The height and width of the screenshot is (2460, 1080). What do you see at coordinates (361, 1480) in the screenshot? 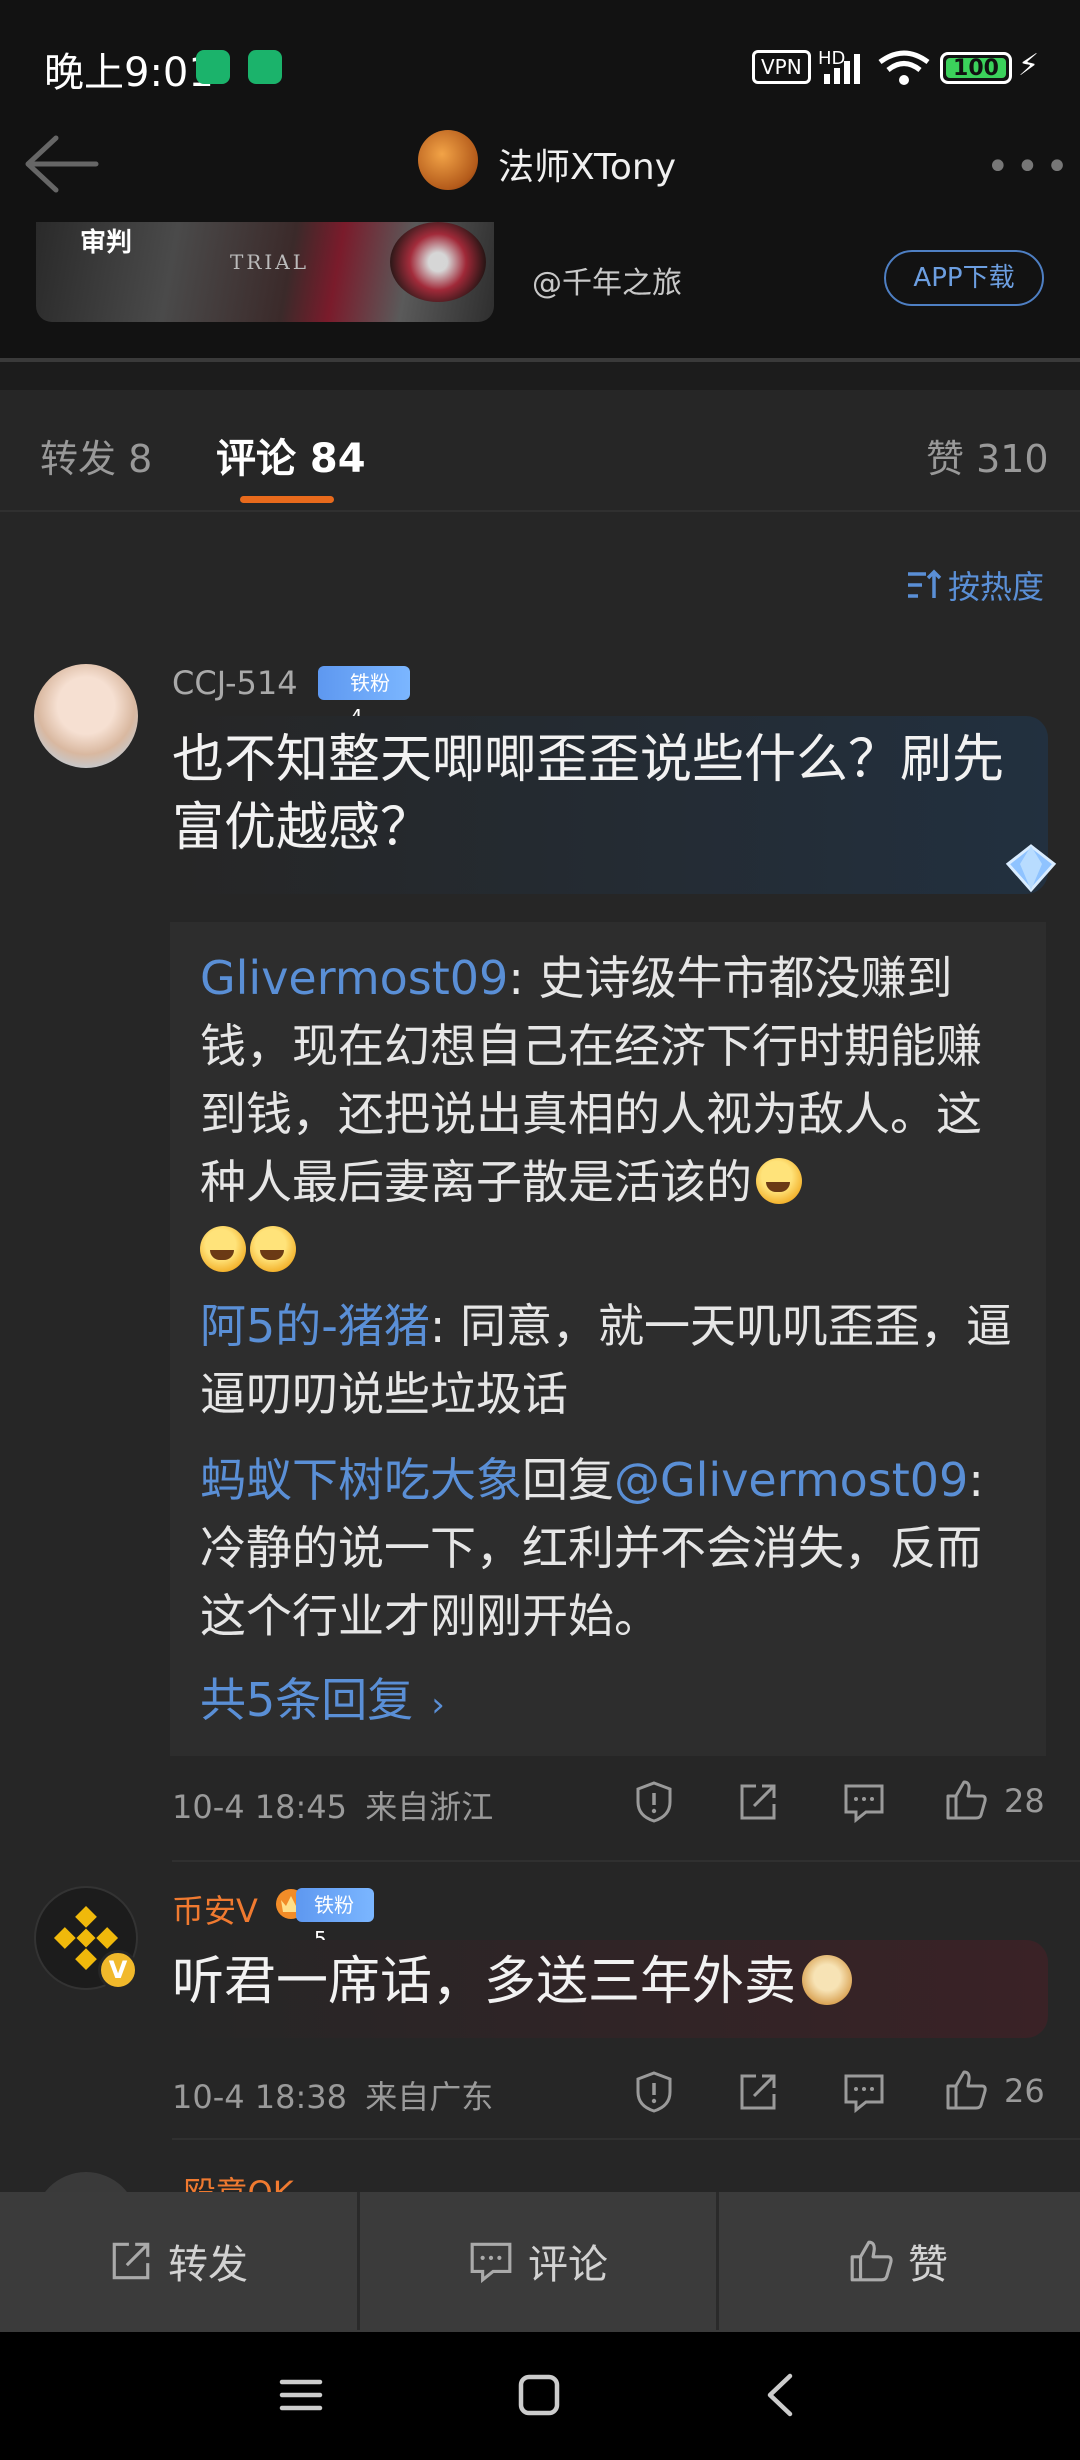
I see `reply-author: 蚂蚁下树吃大象` at bounding box center [361, 1480].